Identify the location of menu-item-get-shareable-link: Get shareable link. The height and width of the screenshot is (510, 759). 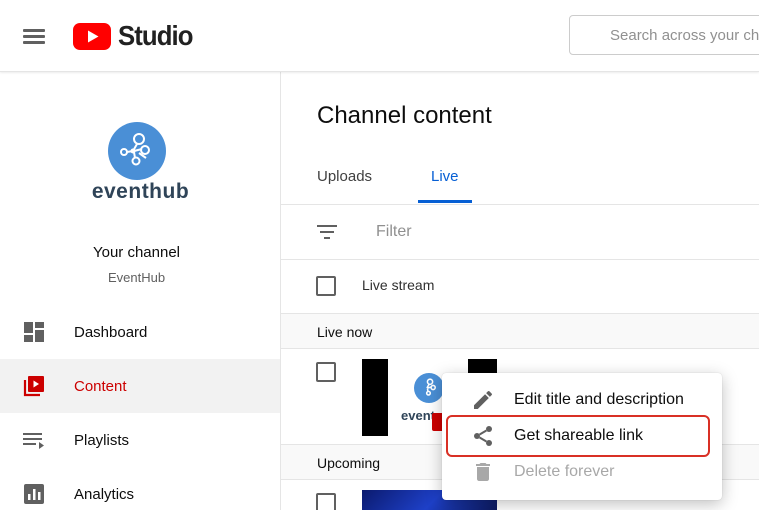
(582, 436).